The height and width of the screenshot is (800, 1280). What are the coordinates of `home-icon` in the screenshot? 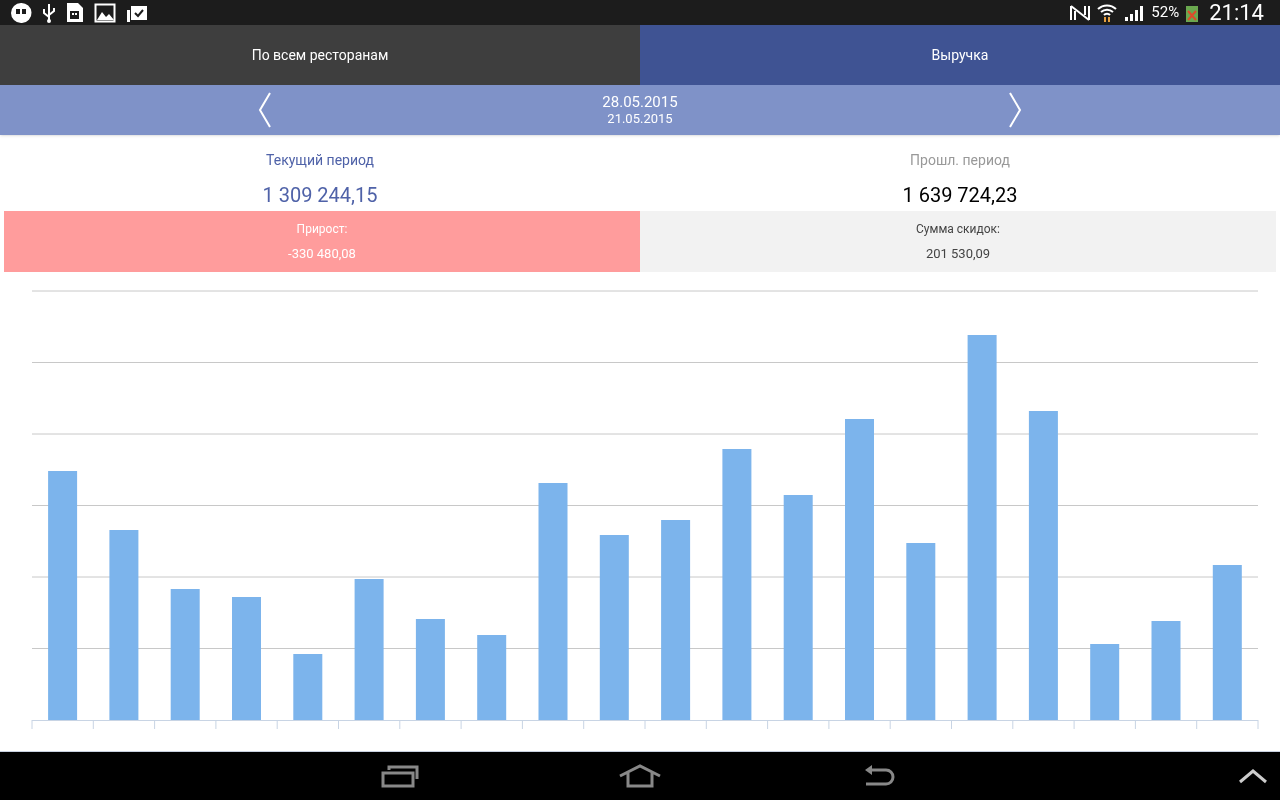 It's located at (640, 776).